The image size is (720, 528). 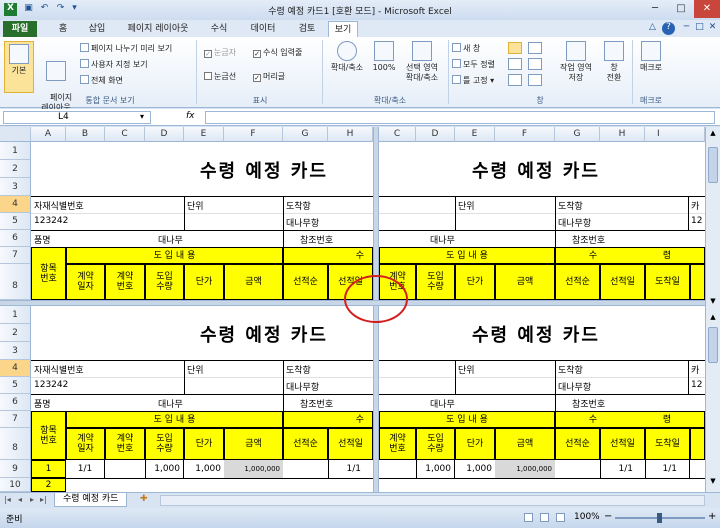 I want to click on scroll-up-icon: ▲, so click(x=713, y=134).